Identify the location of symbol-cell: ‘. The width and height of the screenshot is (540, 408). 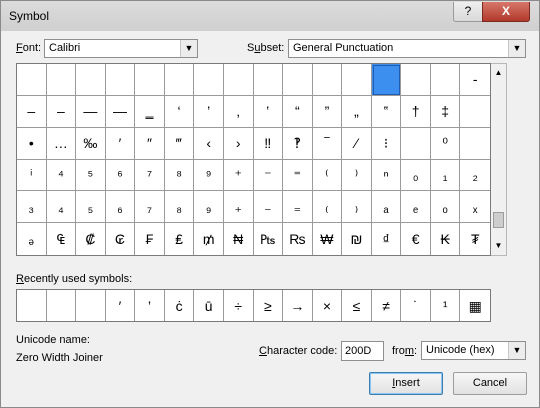
(179, 111).